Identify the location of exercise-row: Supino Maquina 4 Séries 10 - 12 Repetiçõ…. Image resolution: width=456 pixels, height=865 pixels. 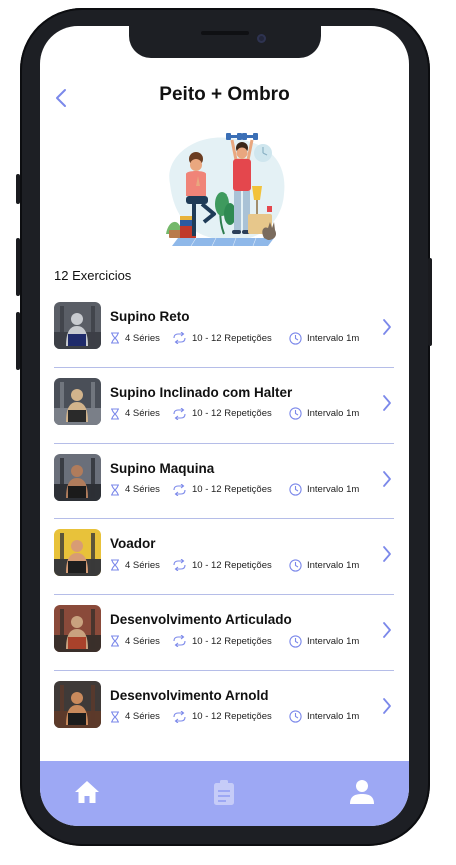
(224, 482).